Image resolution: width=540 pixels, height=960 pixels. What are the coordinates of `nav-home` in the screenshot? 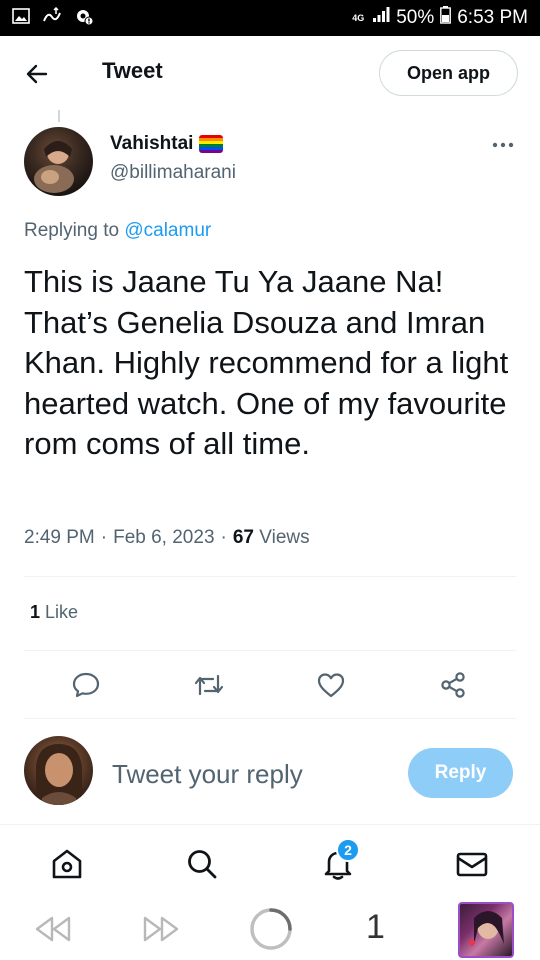 It's located at (67, 864).